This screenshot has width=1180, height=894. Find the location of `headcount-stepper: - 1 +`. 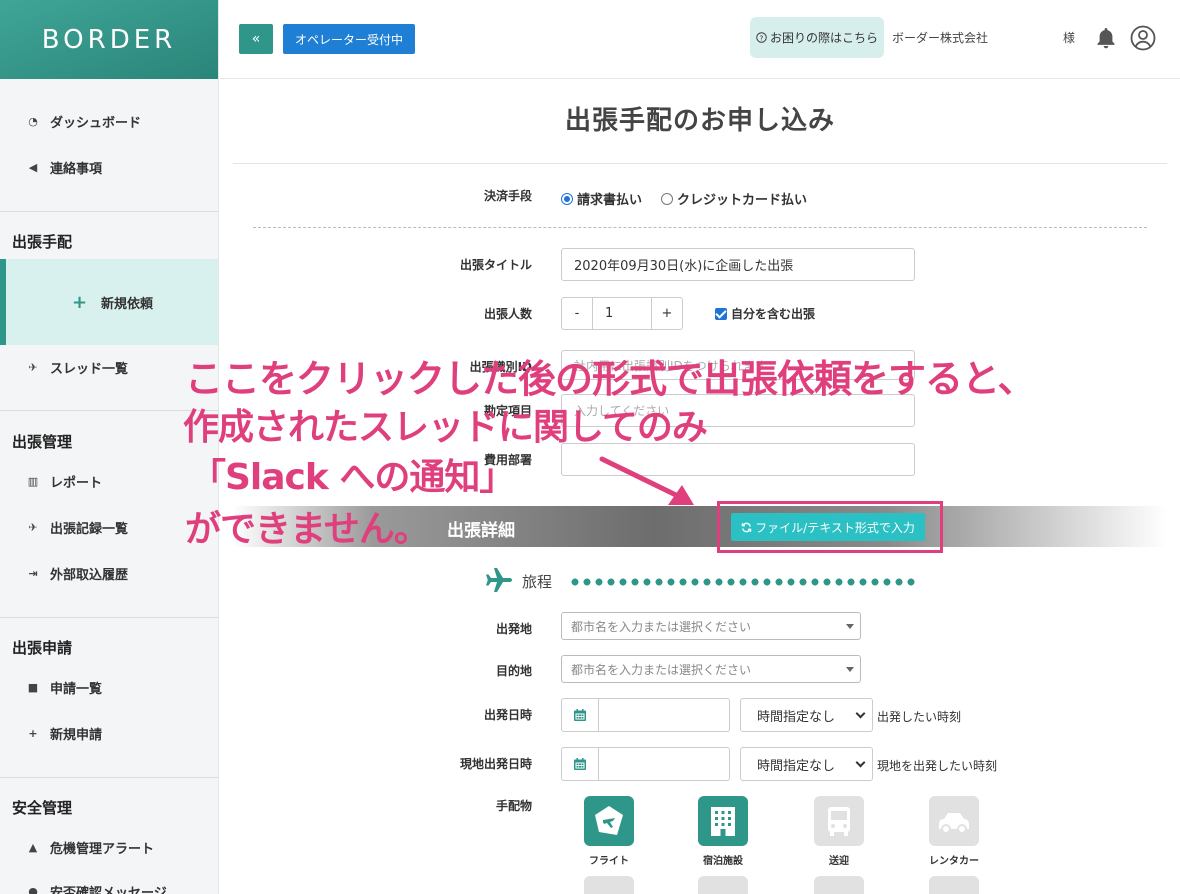

headcount-stepper: - 1 + is located at coordinates (622, 313).